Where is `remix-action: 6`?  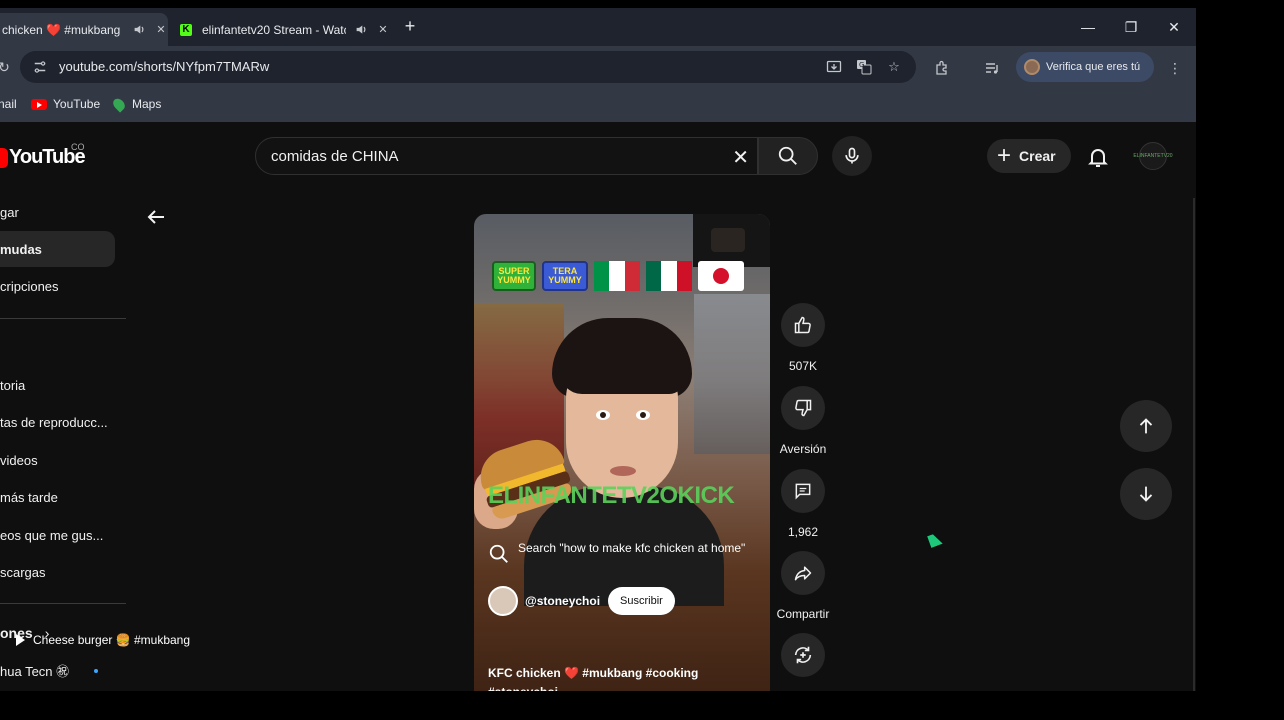 remix-action: 6 is located at coordinates (803, 662).